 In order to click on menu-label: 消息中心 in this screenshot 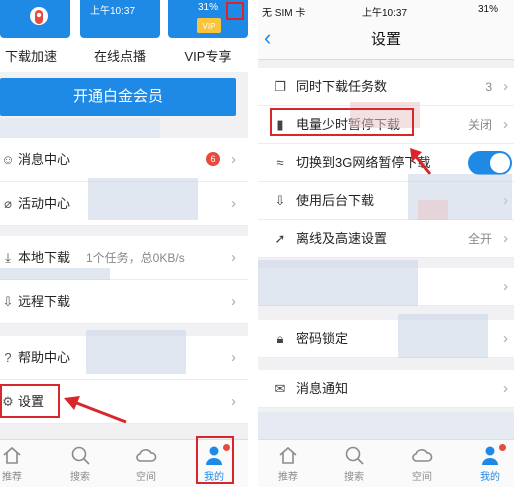, I will do `click(44, 159)`.